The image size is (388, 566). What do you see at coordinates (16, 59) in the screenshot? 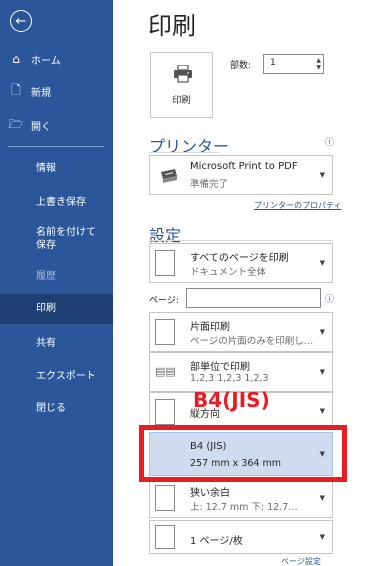
I see `home-icon: ⌂` at bounding box center [16, 59].